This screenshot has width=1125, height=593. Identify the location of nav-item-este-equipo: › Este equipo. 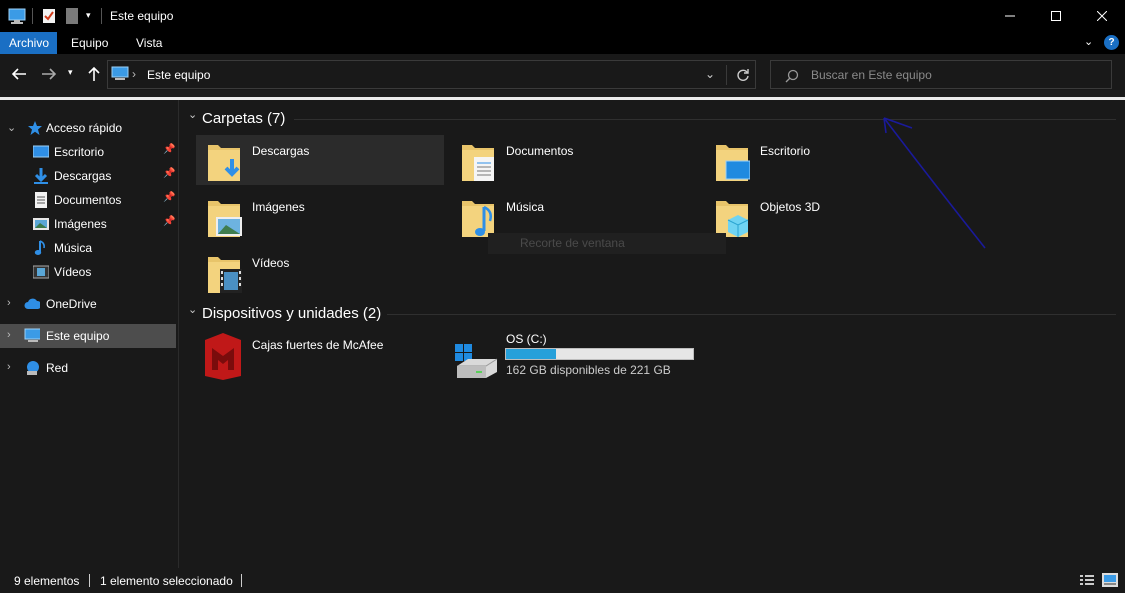
(88, 336).